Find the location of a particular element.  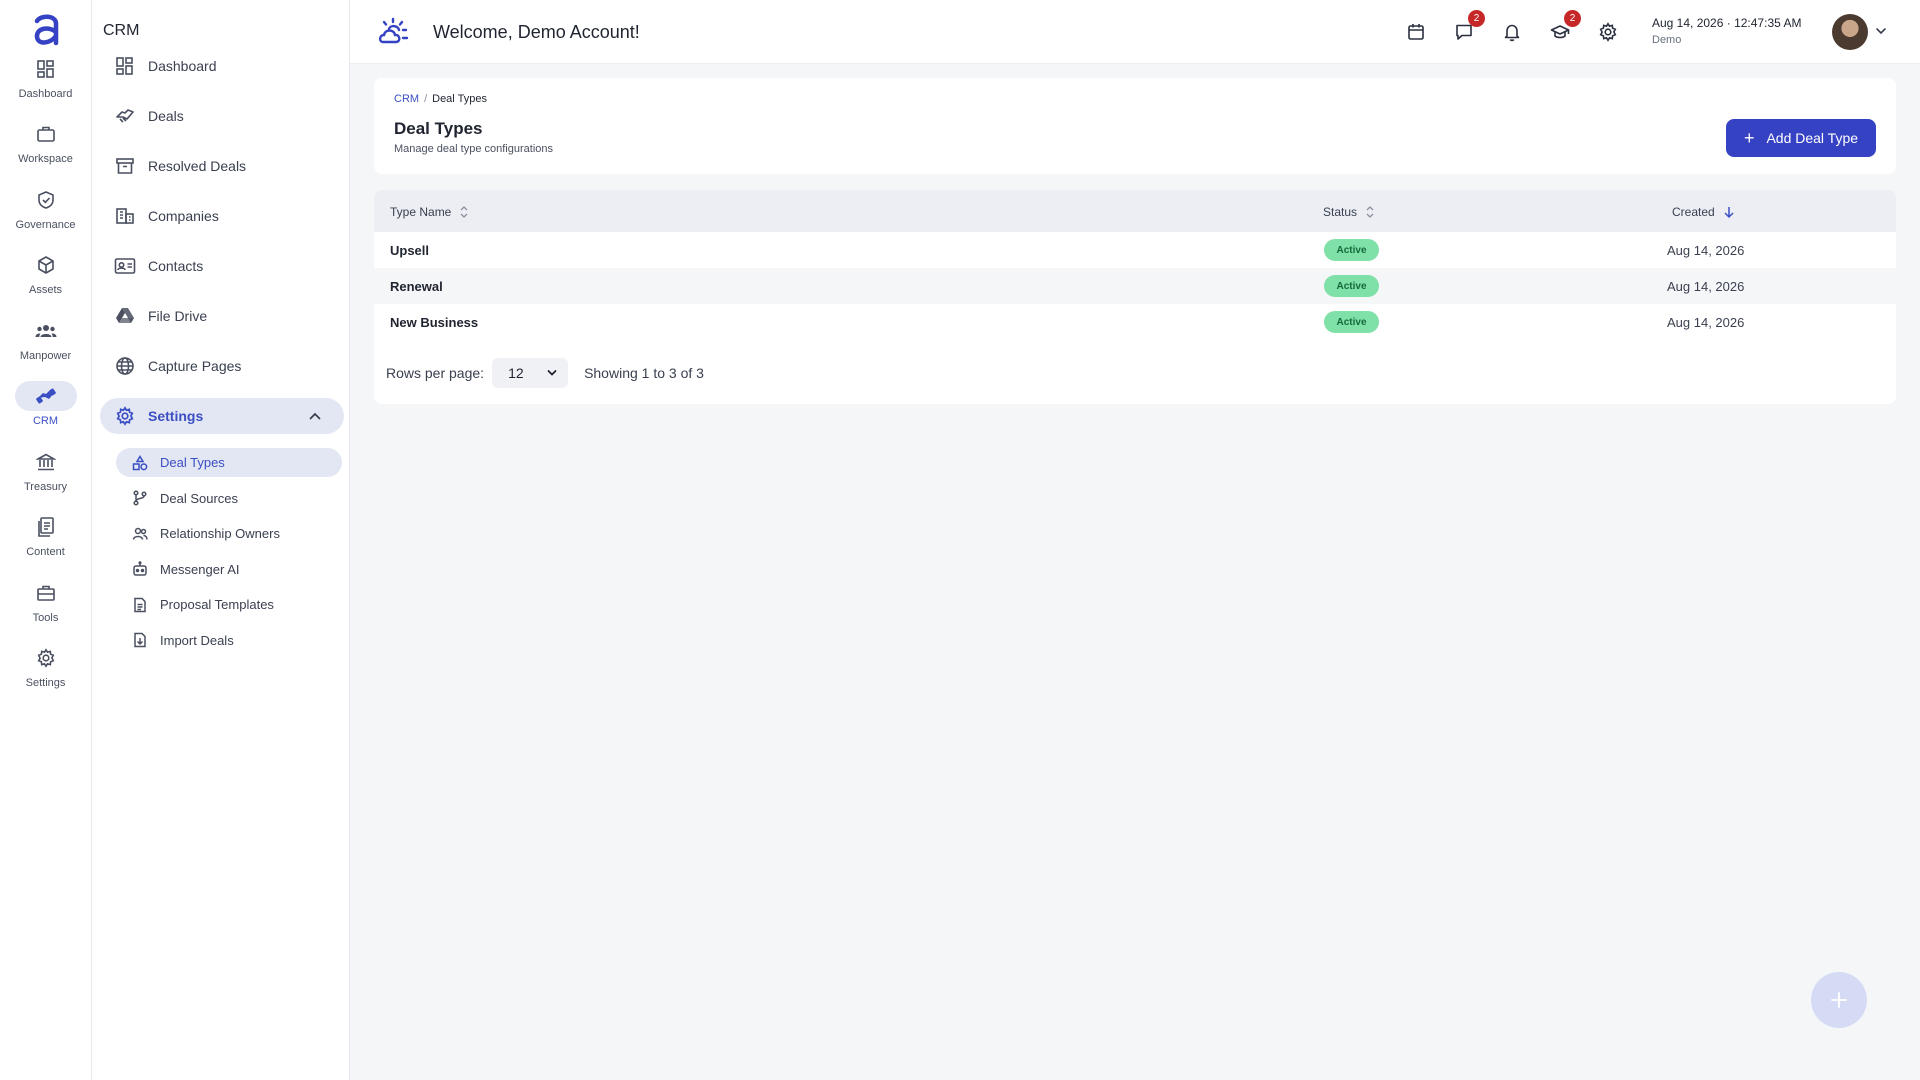

table-header: Type Name Status Created is located at coordinates (1135, 211).